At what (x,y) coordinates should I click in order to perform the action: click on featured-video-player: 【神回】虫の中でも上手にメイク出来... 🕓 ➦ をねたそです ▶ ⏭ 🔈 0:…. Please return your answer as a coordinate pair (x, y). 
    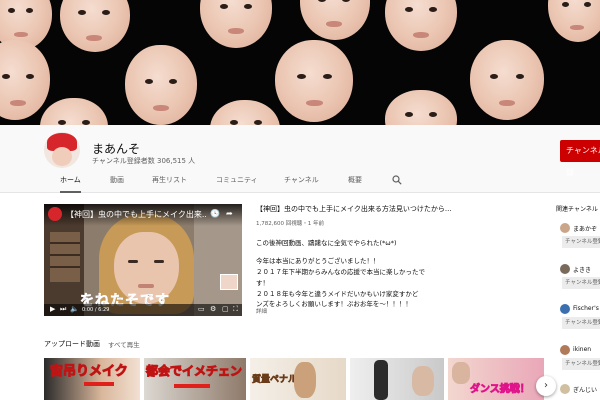
    Looking at the image, I should click on (143, 260).